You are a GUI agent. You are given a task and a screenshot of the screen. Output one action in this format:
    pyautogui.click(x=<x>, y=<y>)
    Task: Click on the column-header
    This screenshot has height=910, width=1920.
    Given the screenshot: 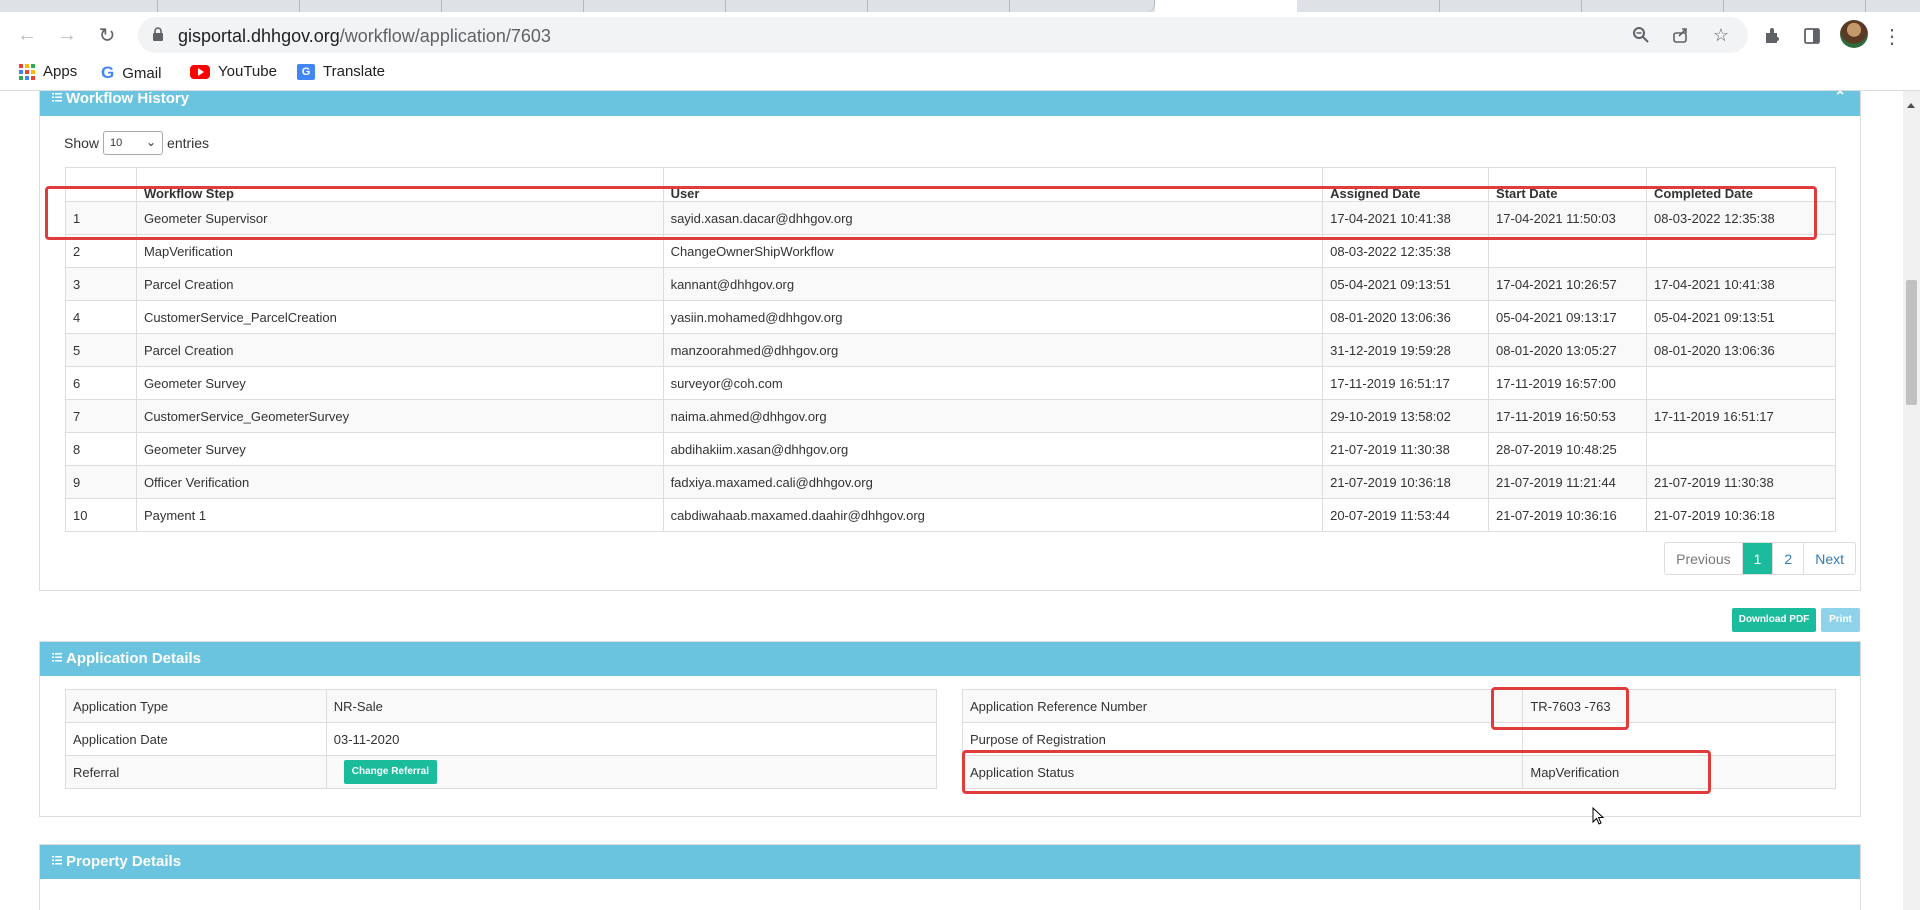 What is the action you would take?
    pyautogui.click(x=101, y=184)
    